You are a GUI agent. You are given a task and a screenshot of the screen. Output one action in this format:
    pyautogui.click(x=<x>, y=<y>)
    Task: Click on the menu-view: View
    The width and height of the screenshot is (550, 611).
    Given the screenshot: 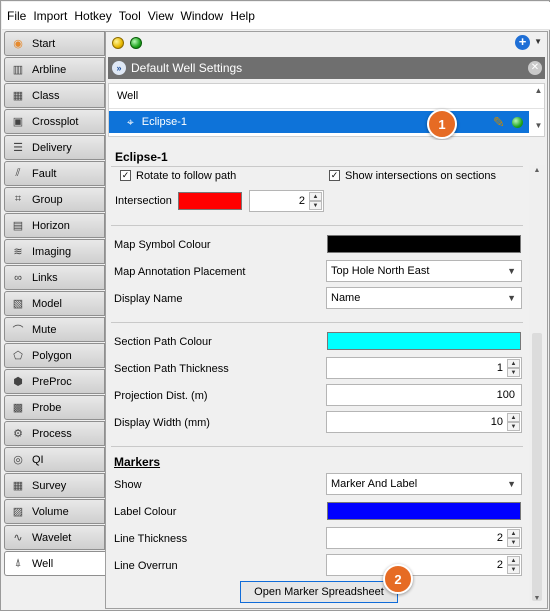 What is the action you would take?
    pyautogui.click(x=161, y=16)
    